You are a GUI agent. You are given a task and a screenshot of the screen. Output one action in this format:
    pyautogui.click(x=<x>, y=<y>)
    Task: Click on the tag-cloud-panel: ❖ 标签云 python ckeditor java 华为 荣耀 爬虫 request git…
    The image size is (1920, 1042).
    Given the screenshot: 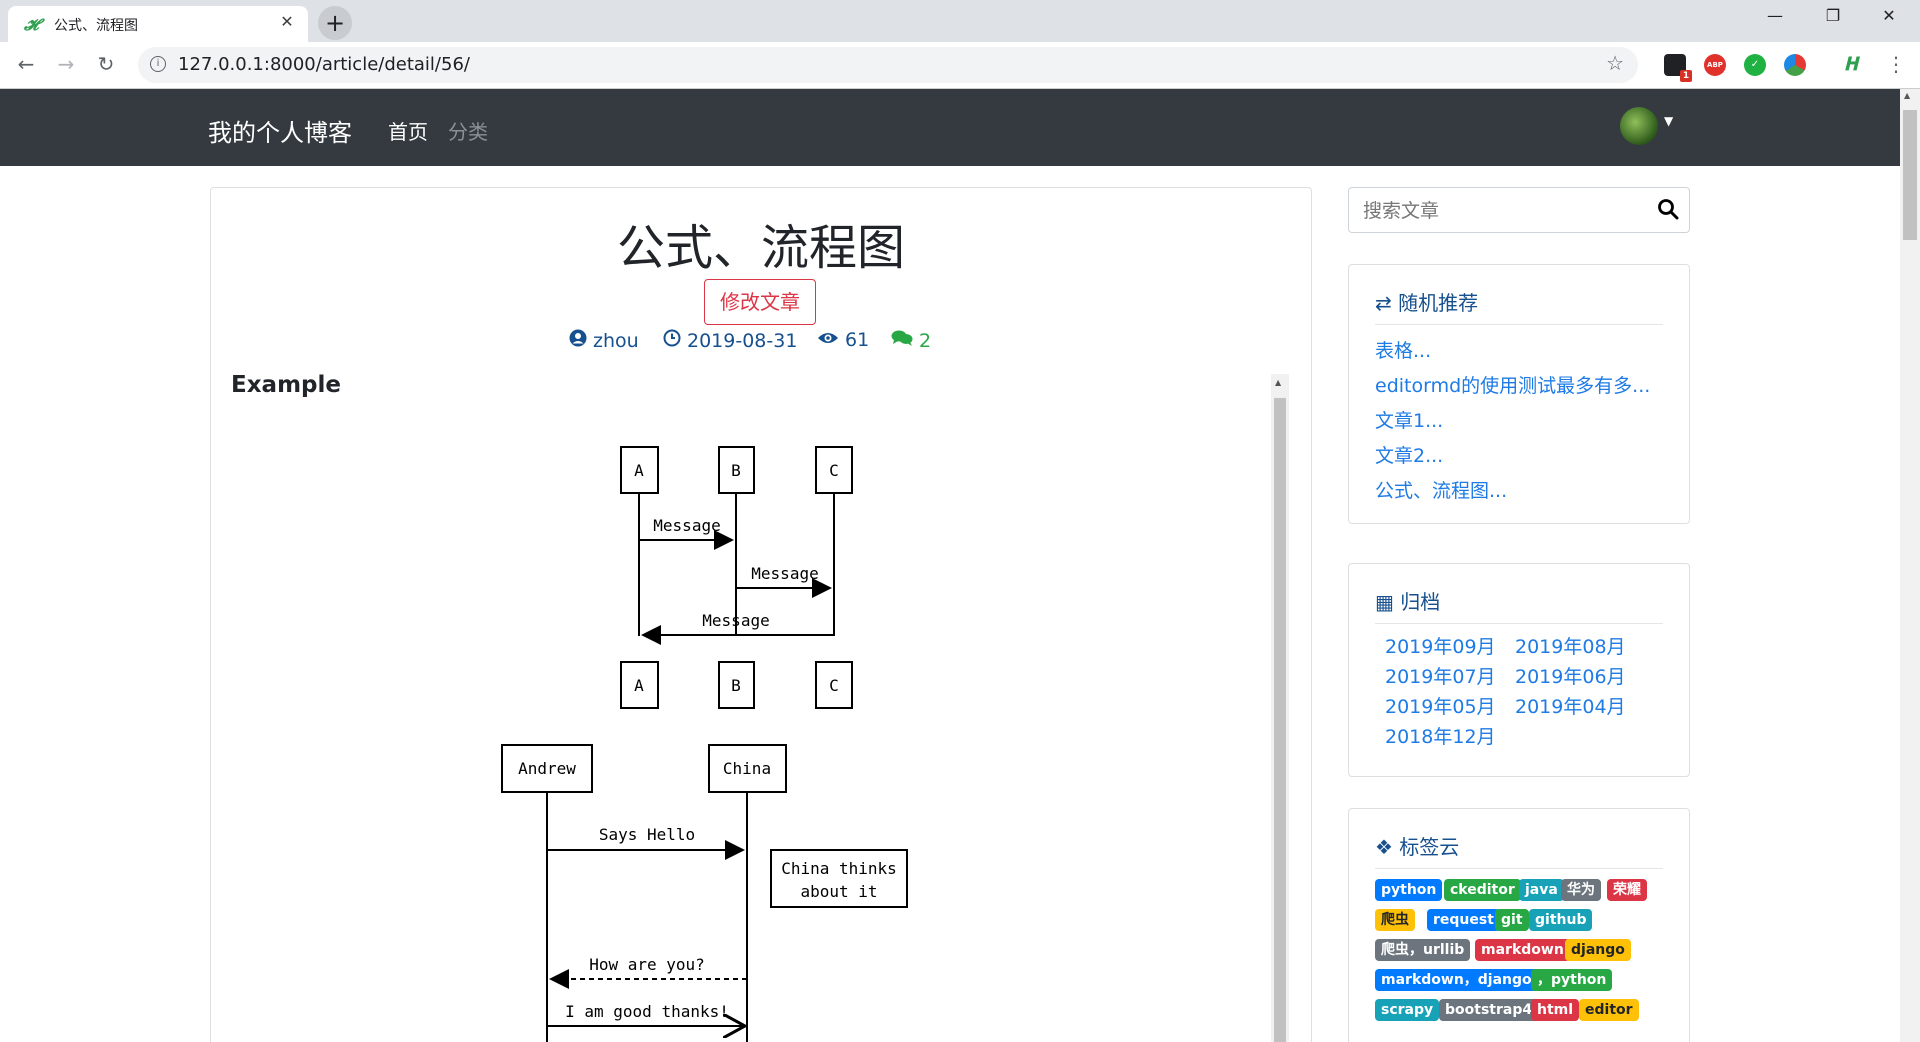 What is the action you would take?
    pyautogui.click(x=1519, y=925)
    